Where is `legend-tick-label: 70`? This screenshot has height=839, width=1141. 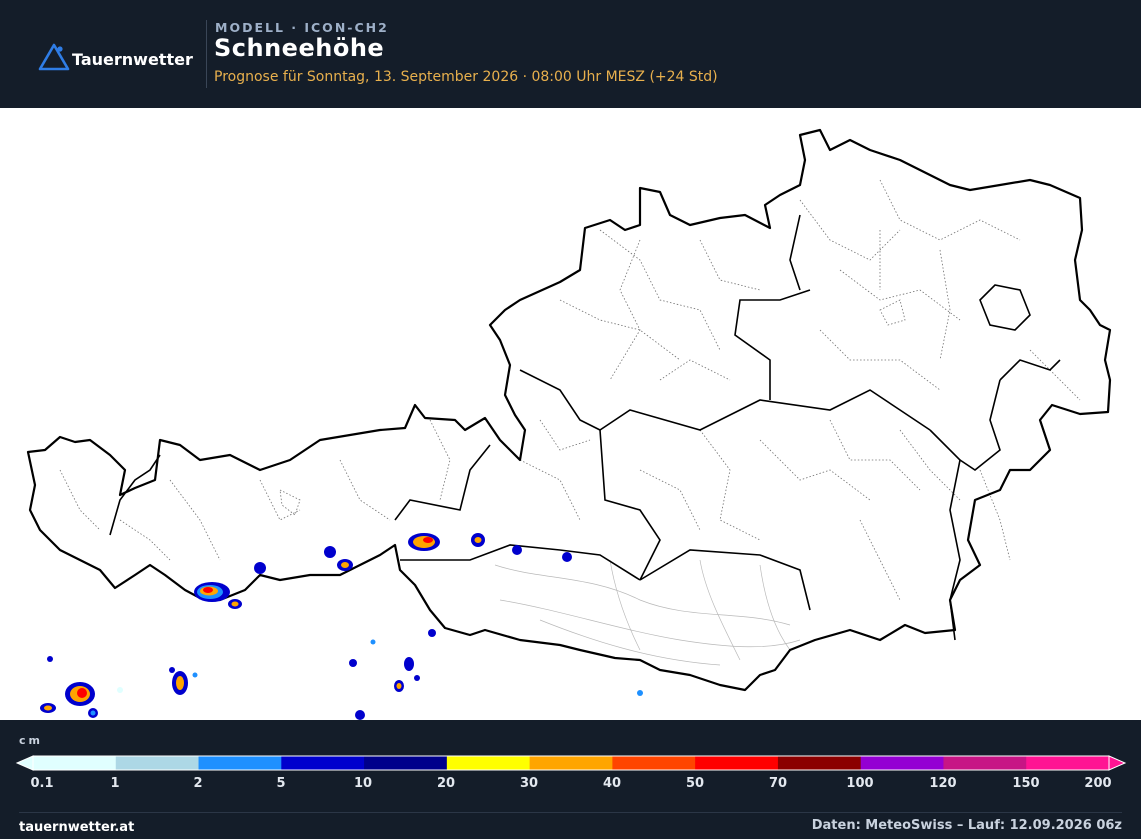 legend-tick-label: 70 is located at coordinates (778, 783).